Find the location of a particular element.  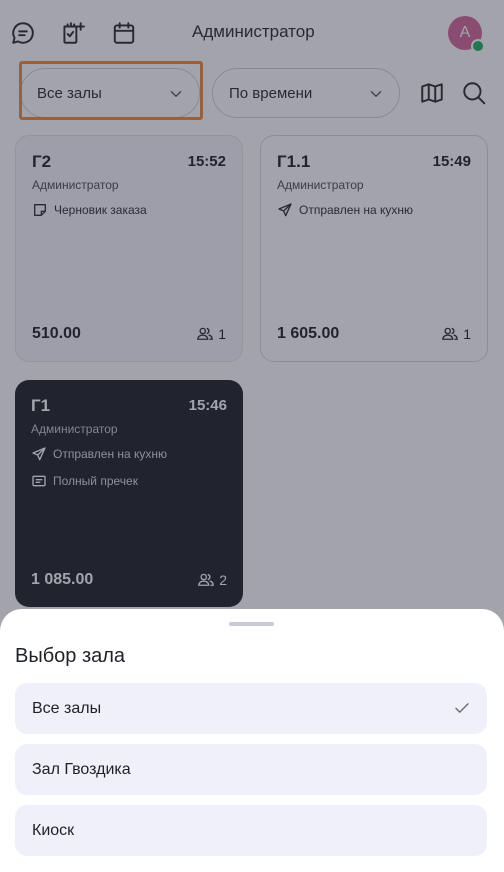

hall-option-gvozdika: Зал Гвоздика is located at coordinates (251, 769).